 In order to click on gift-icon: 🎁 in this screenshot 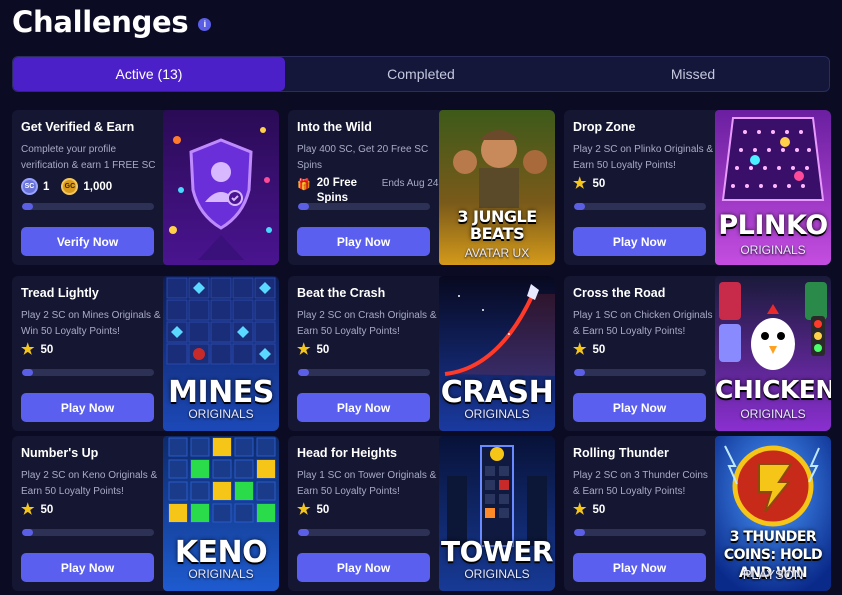, I will do `click(304, 185)`.